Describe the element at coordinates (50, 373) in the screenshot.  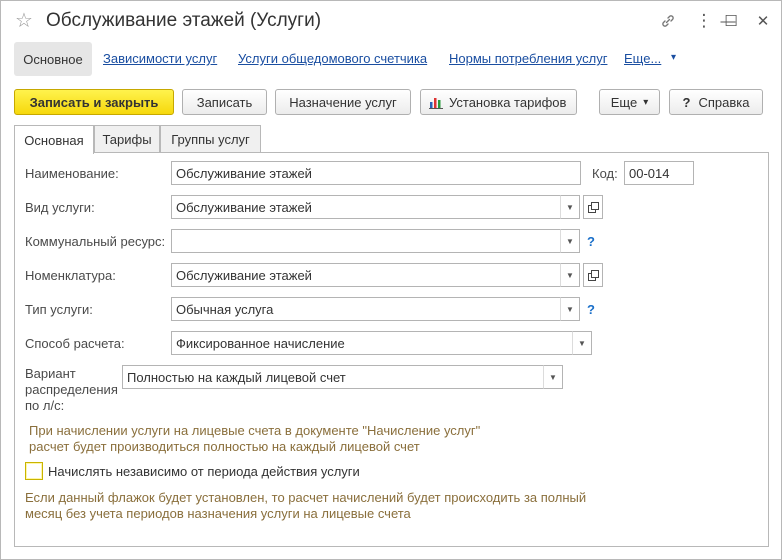
I see `distrib-label-1: Вариант` at that location.